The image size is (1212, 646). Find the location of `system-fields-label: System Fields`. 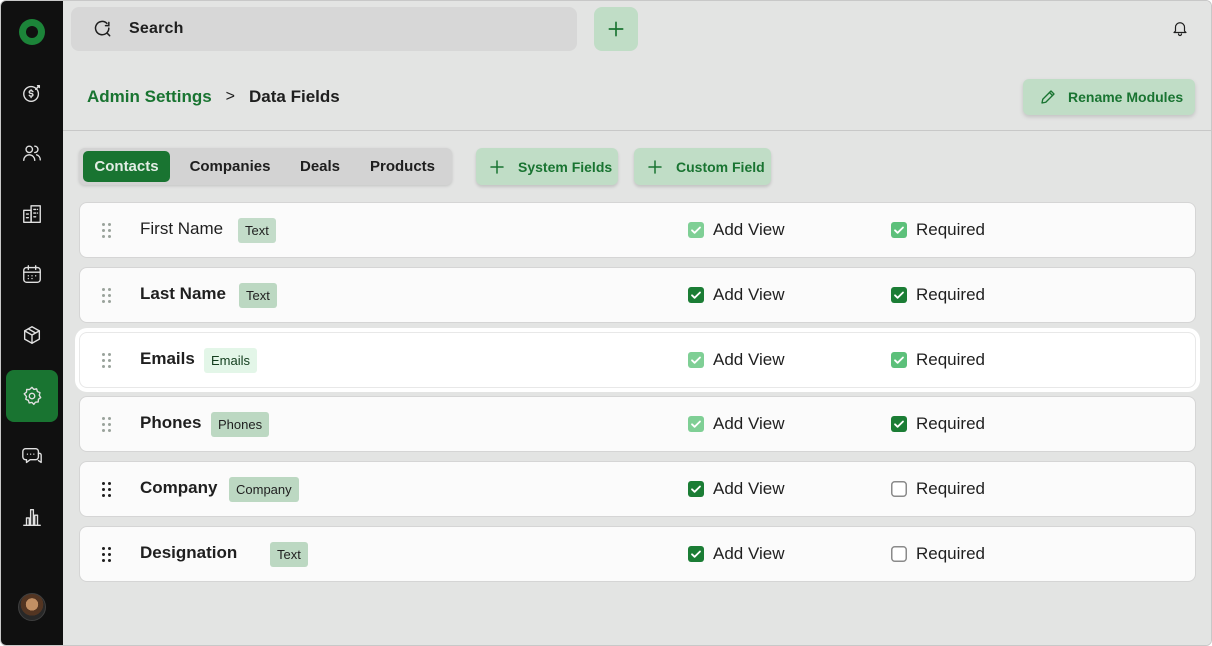

system-fields-label: System Fields is located at coordinates (565, 166).